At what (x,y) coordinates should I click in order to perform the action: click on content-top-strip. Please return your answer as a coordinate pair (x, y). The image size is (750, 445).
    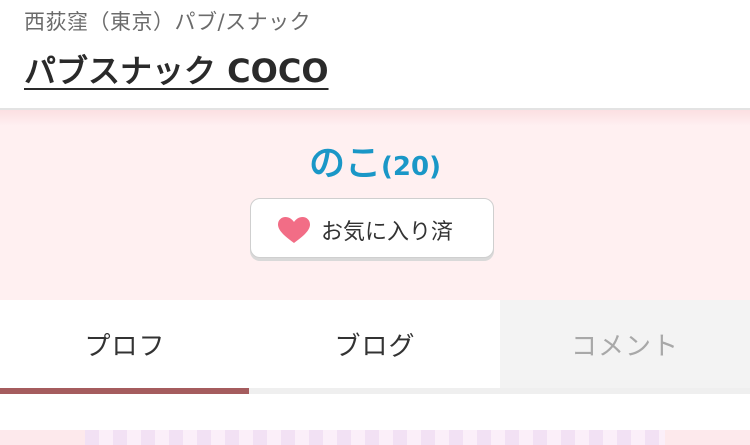
    Looking at the image, I should click on (375, 437).